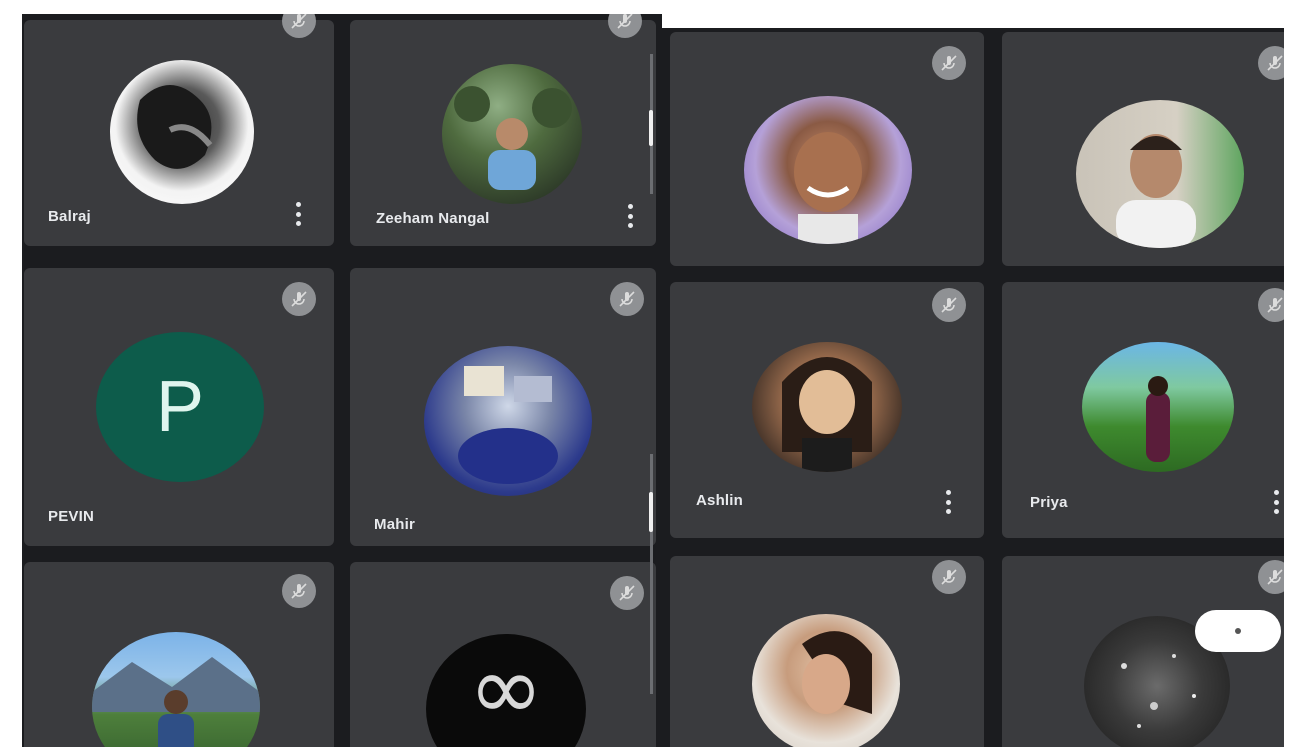 This screenshot has width=1309, height=747. What do you see at coordinates (827, 407) in the screenshot?
I see `avatar-ashlin` at bounding box center [827, 407].